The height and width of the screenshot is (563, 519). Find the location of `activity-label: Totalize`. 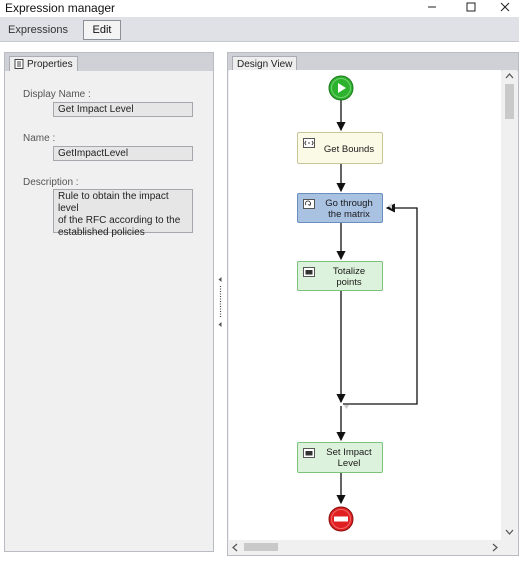

activity-label: Totalize is located at coordinates (349, 271).